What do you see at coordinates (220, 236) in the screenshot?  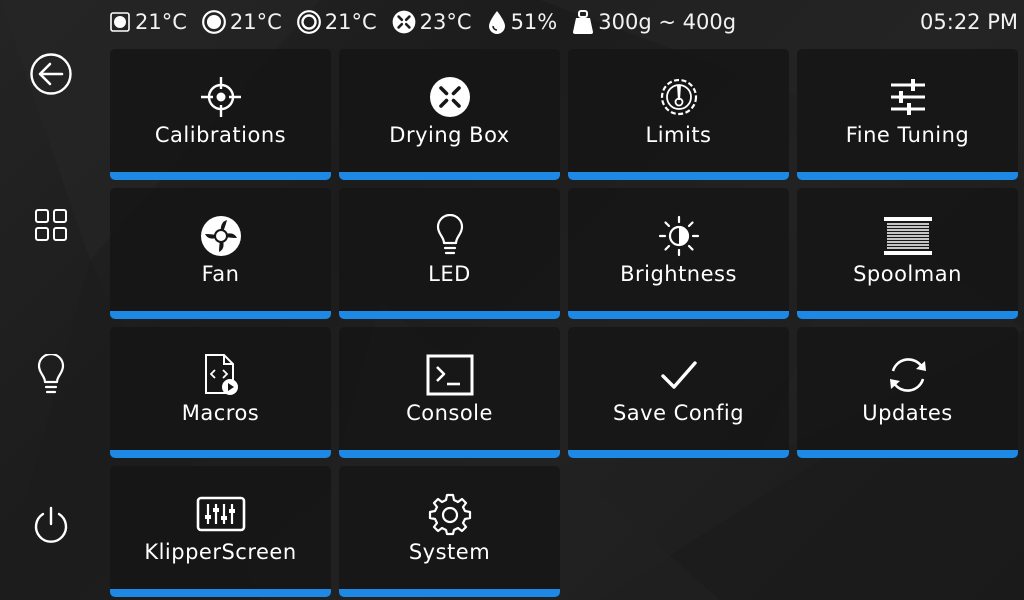 I see `fan-icon` at bounding box center [220, 236].